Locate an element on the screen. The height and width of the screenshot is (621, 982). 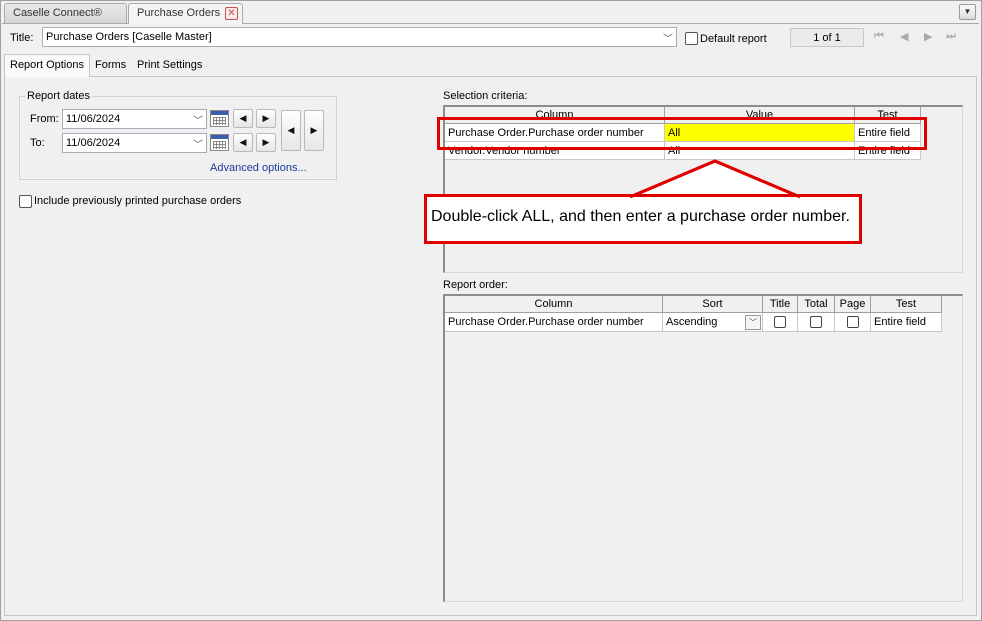
previous-page-icon: ◀ is located at coordinates (904, 36).